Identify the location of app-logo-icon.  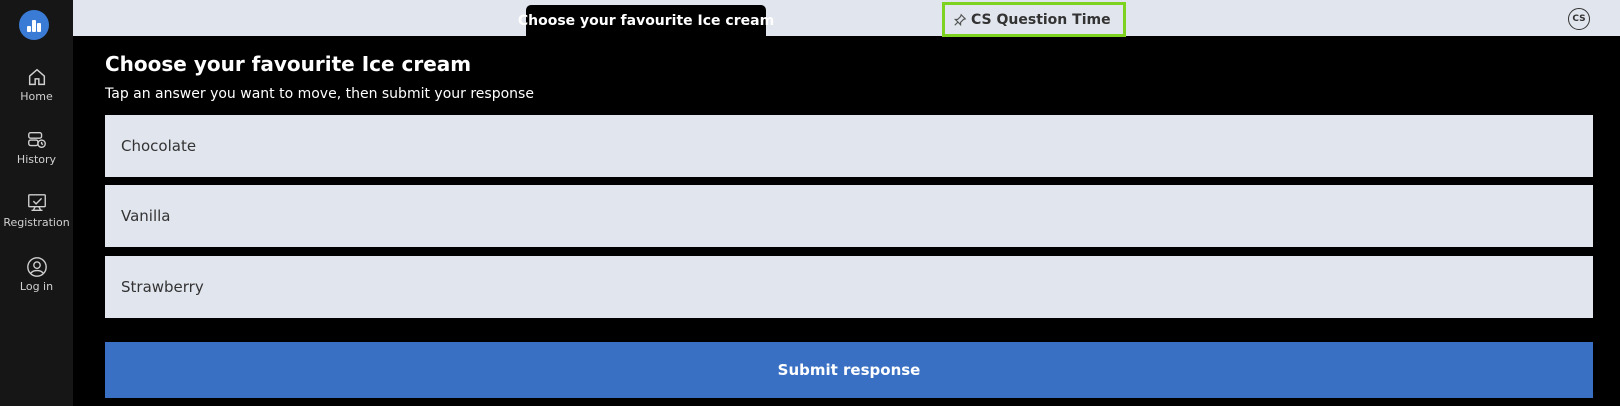
(34, 25).